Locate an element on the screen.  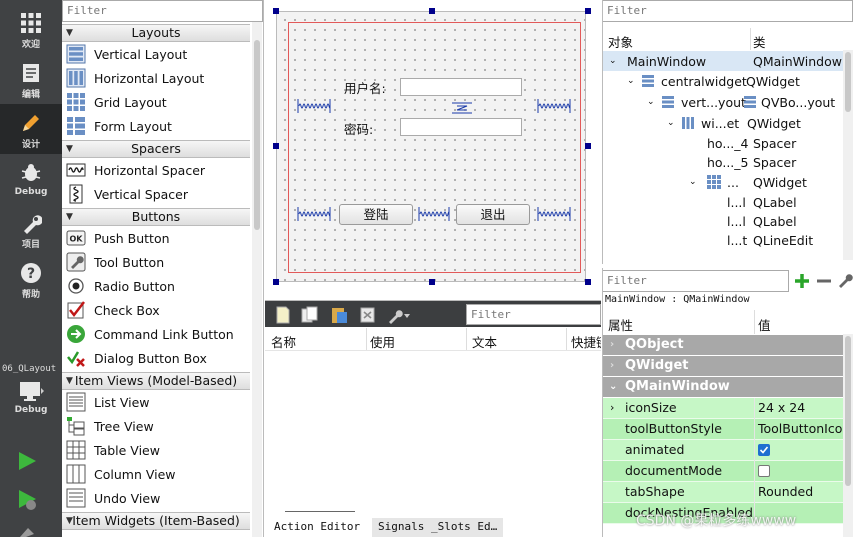
tree-row-verticallayout: ⌄ vert...yout QVBo...yout is located at coordinates (741, 102).